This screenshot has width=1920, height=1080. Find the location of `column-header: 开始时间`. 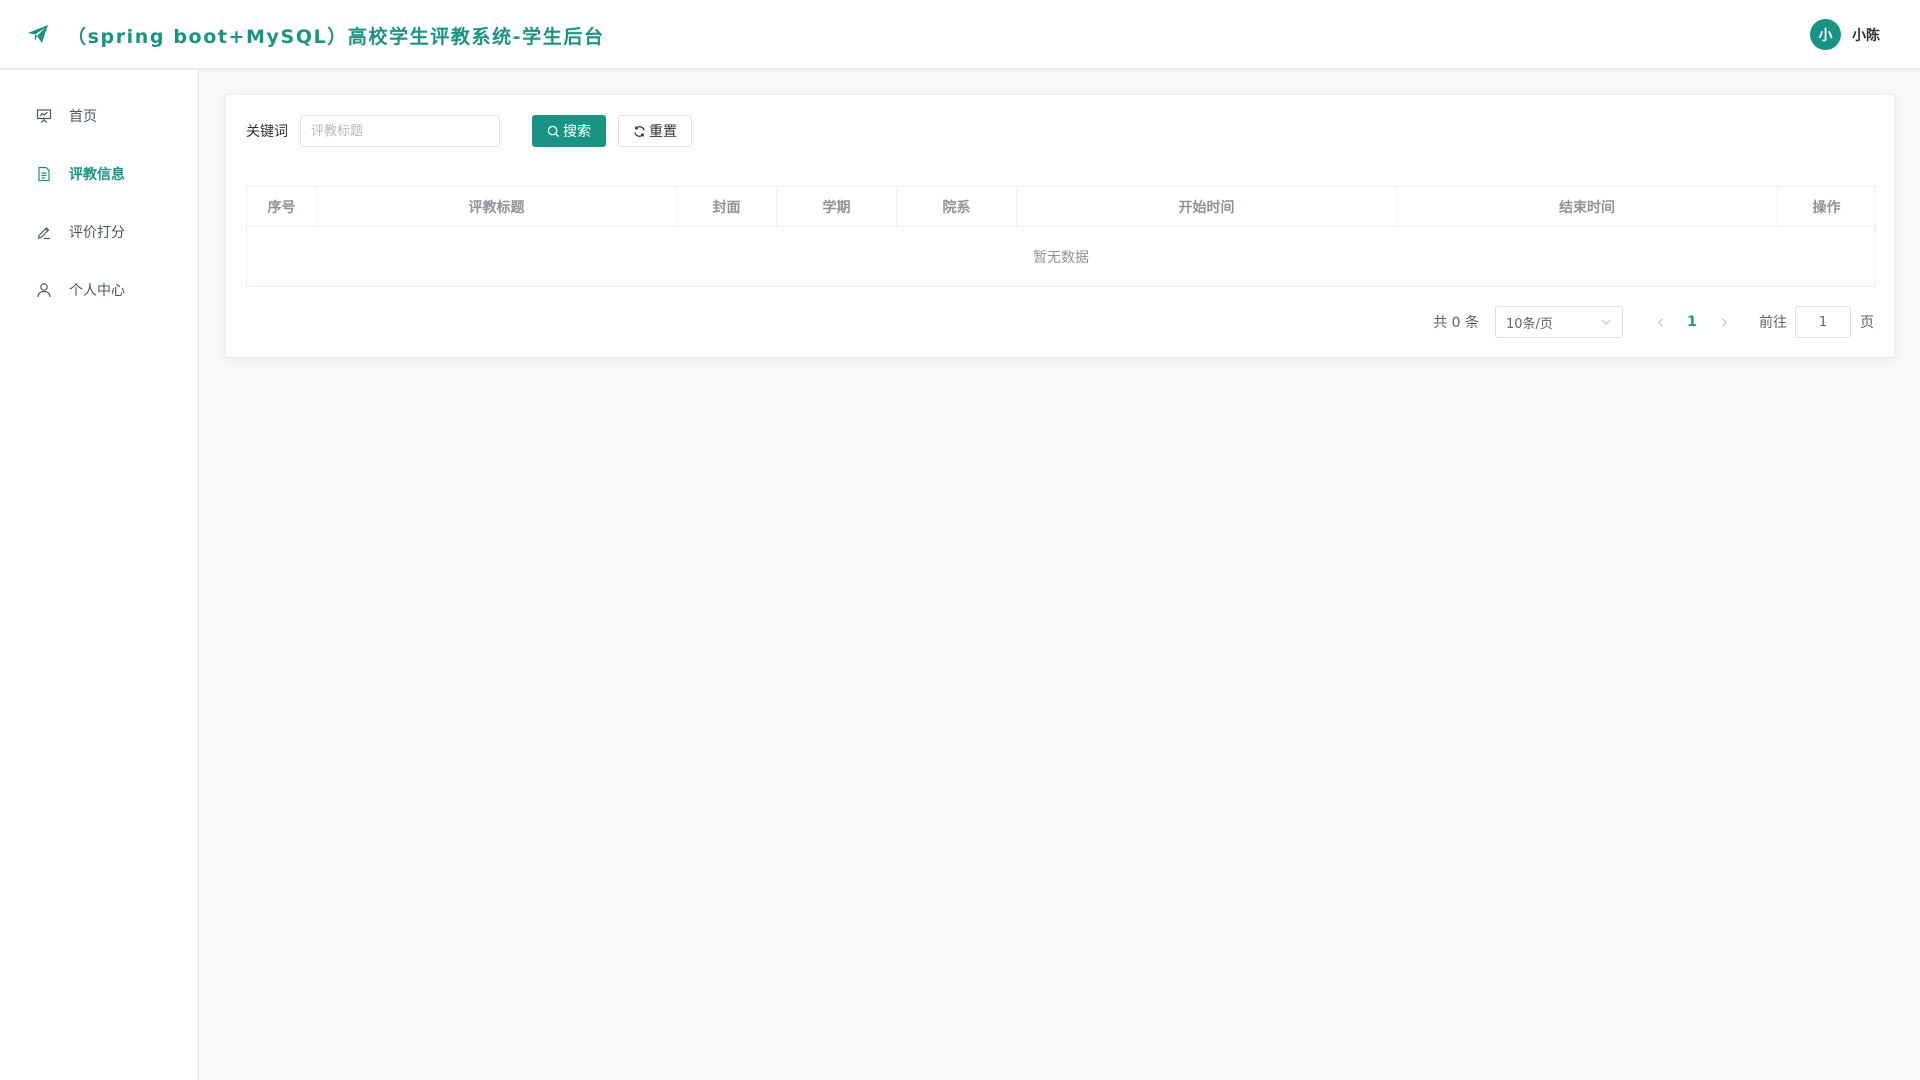

column-header: 开始时间 is located at coordinates (1207, 206).